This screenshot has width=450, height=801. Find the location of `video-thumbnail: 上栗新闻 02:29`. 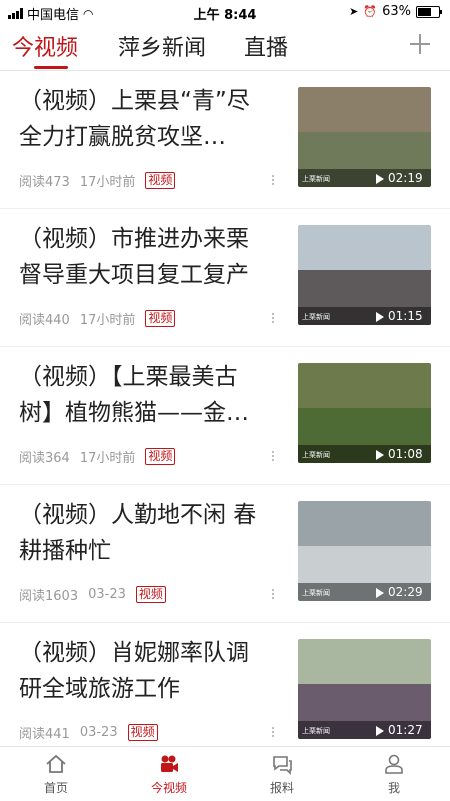

video-thumbnail: 上栗新闻 02:29 is located at coordinates (364, 551).